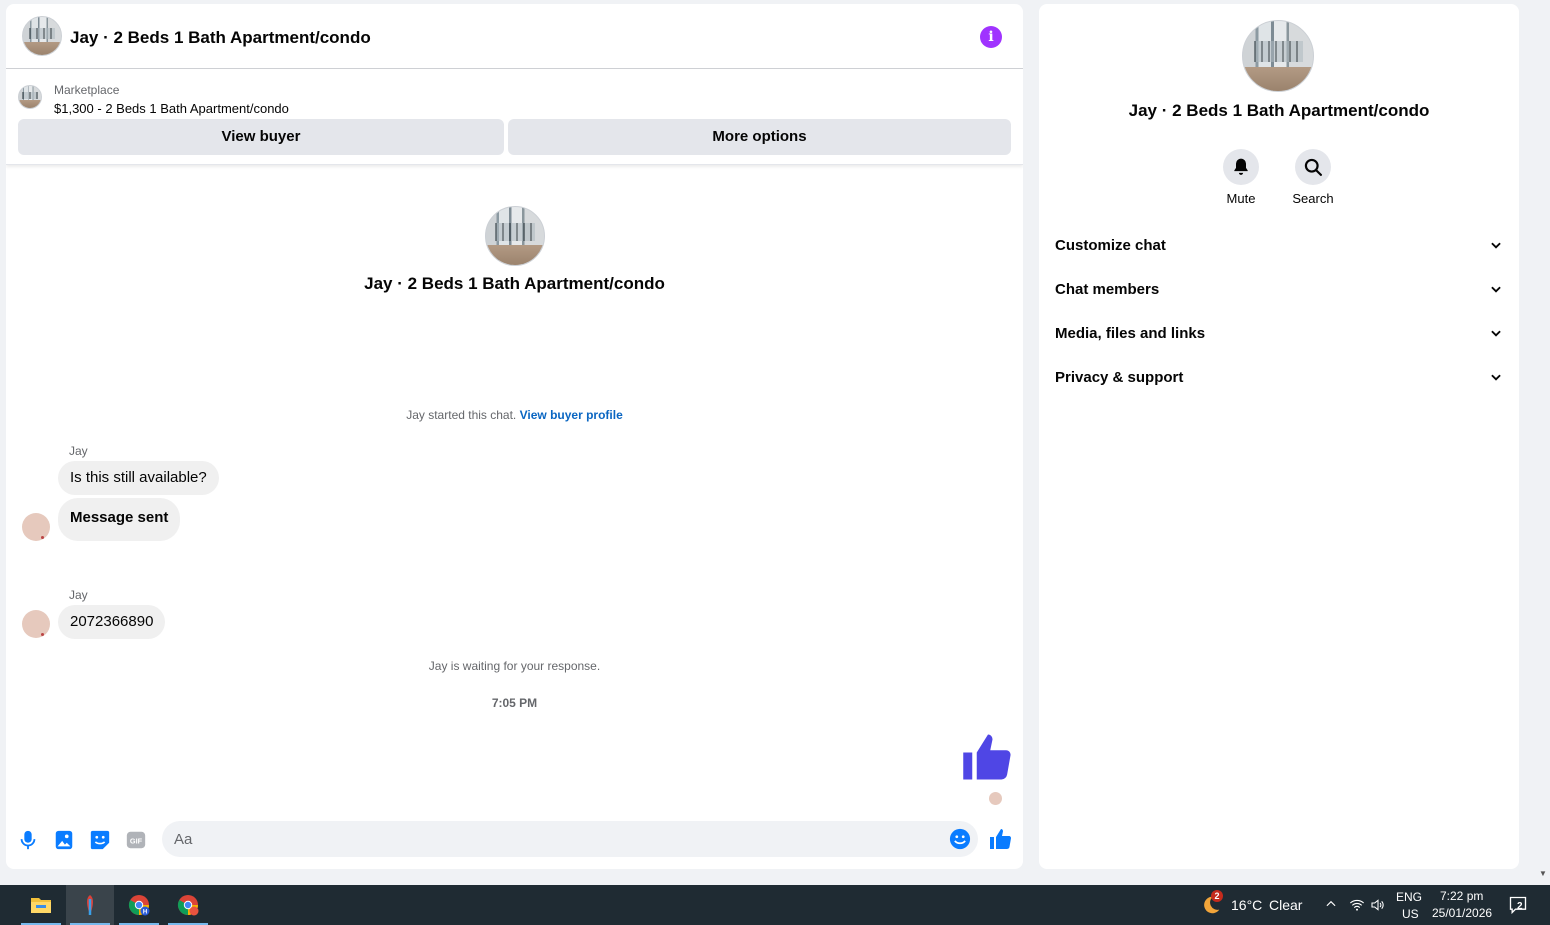 This screenshot has height=925, width=1550. Describe the element at coordinates (1543, 873) in the screenshot. I see `scroll-down-arrow-icon: ▼` at that location.